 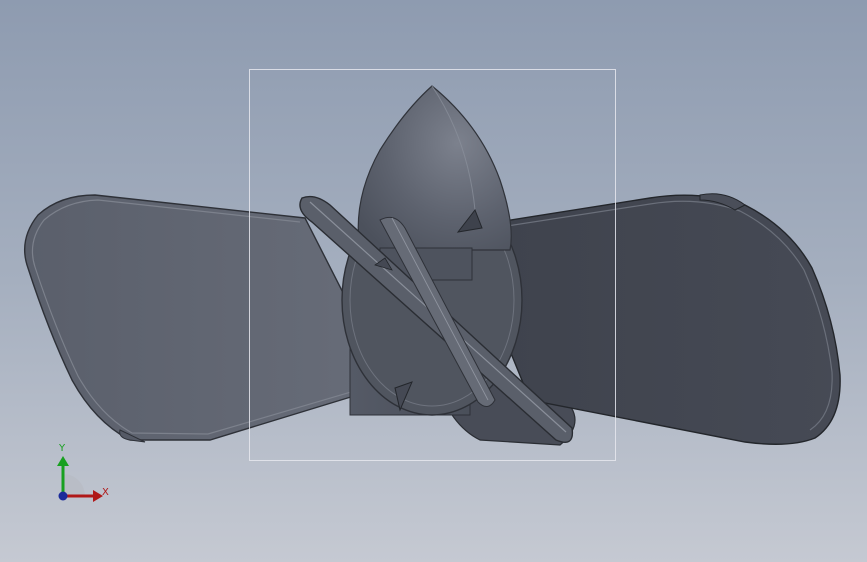 I want to click on y-axis-label: Y, so click(x=62, y=448).